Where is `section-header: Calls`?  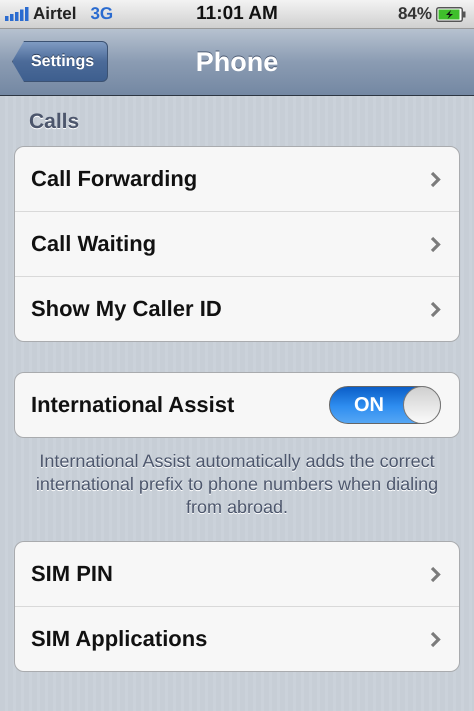 section-header: Calls is located at coordinates (54, 122).